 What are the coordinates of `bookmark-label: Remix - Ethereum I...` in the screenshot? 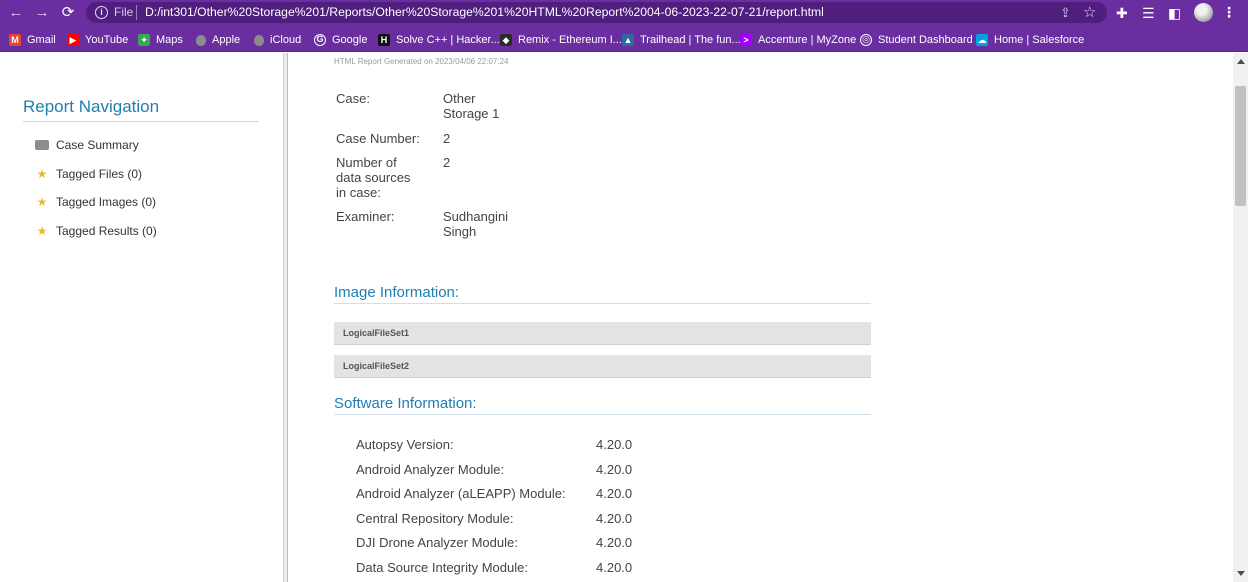 It's located at (570, 40).